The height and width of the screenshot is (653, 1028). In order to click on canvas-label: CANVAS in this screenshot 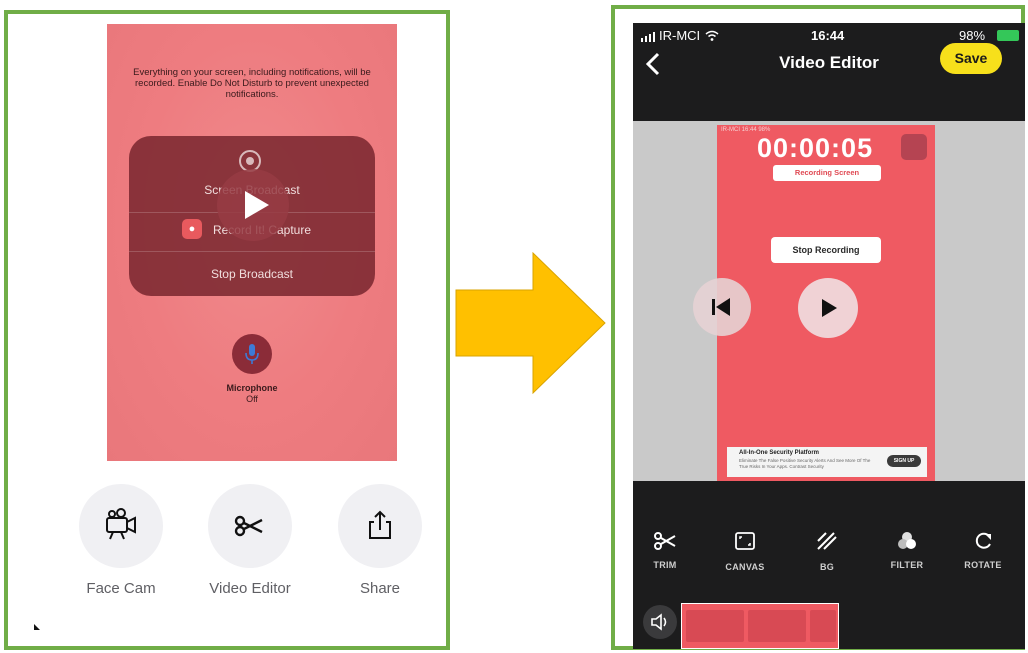, I will do `click(745, 567)`.